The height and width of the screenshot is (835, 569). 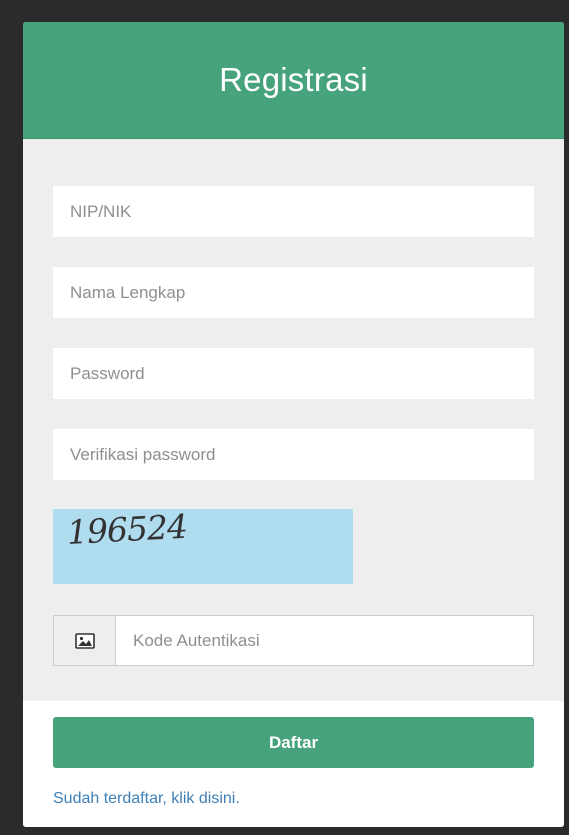 I want to click on image-icon, so click(x=85, y=640).